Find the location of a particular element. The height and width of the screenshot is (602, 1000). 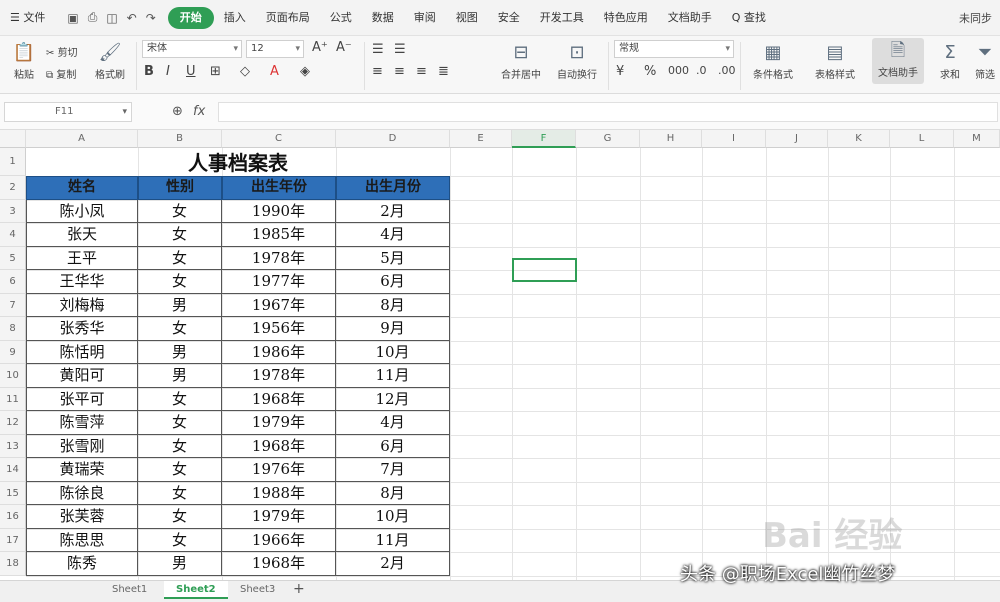

font-name-select: 宋体 is located at coordinates (192, 49).